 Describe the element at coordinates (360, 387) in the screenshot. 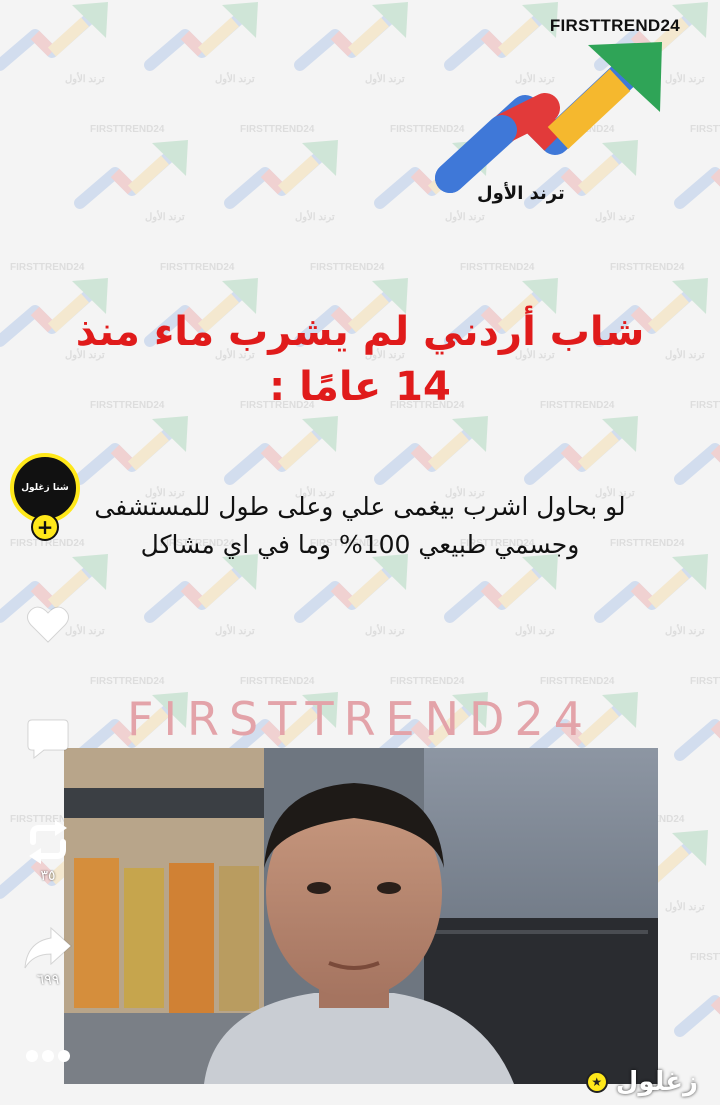

I see `headline-line-2: 14 عامًا :` at that location.